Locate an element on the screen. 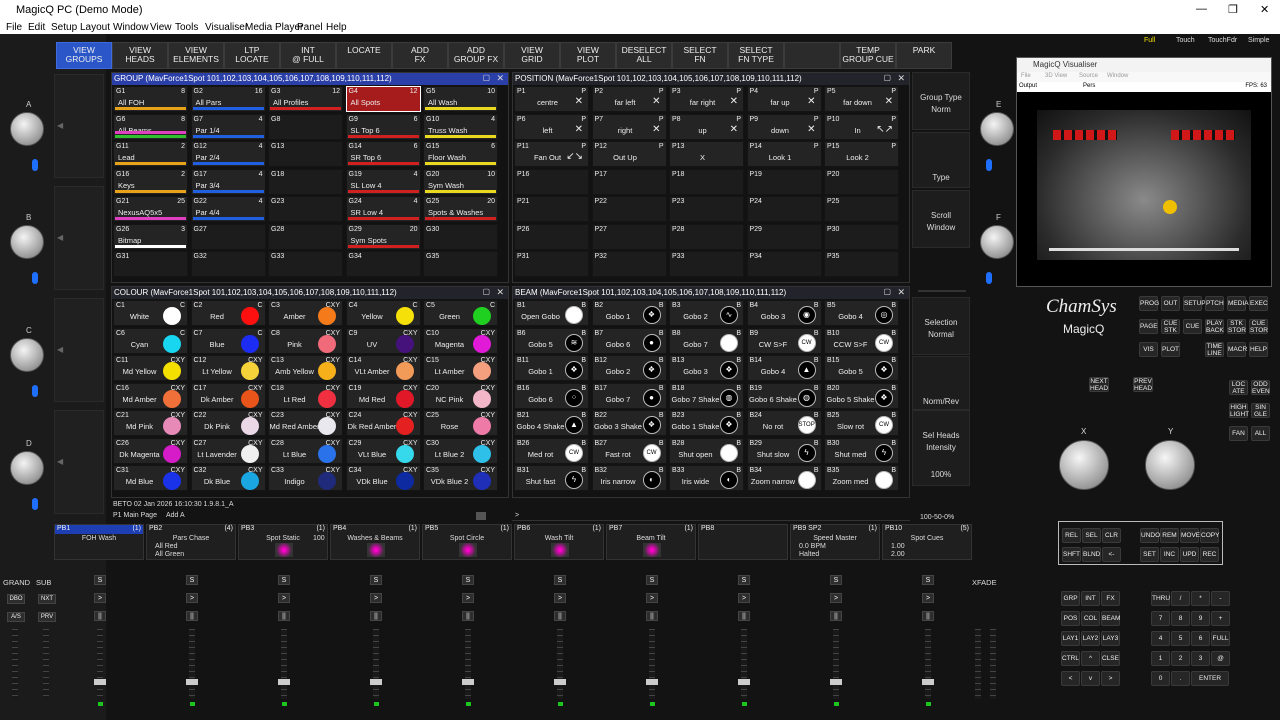 The height and width of the screenshot is (720, 1280). toolbar-button: INT @ FULL is located at coordinates (308, 55).